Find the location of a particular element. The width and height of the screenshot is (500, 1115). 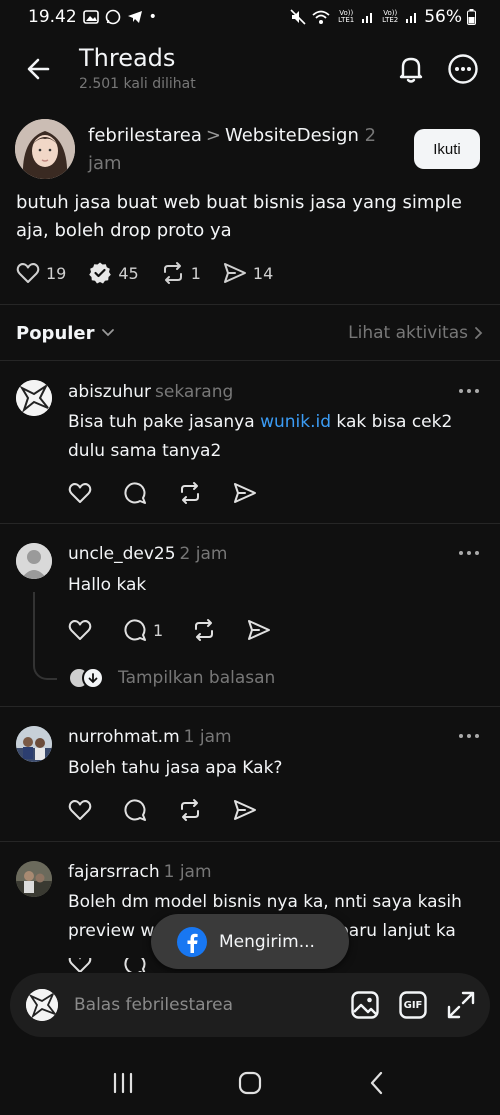

gif-button: GIF is located at coordinates (413, 1005).